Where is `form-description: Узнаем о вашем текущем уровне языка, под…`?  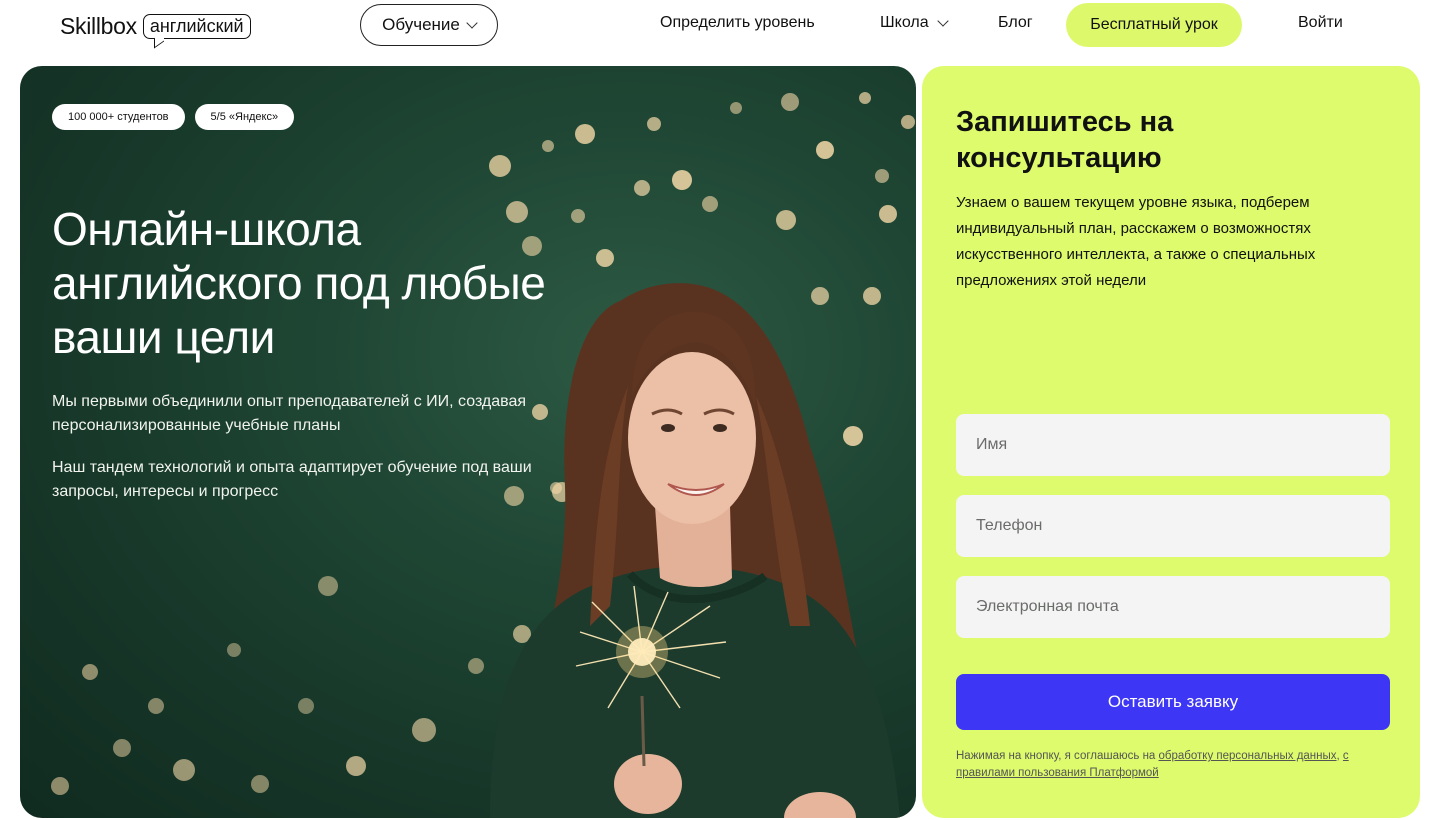
form-description: Узнаем о вашем текущем уровне языка, под… is located at coordinates (1136, 241).